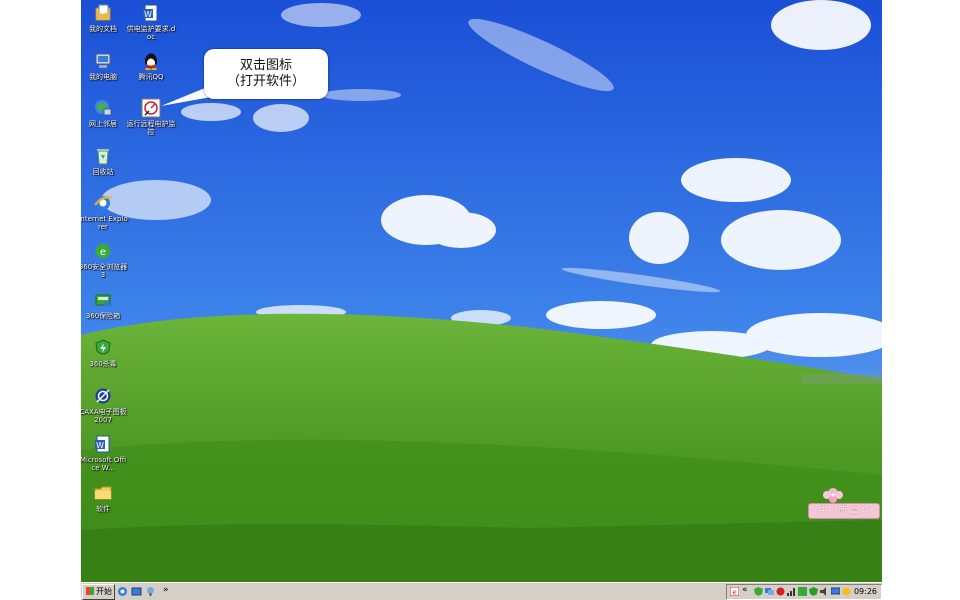  What do you see at coordinates (813, 591) in the screenshot?
I see `tray-antivirus-icon` at bounding box center [813, 591].